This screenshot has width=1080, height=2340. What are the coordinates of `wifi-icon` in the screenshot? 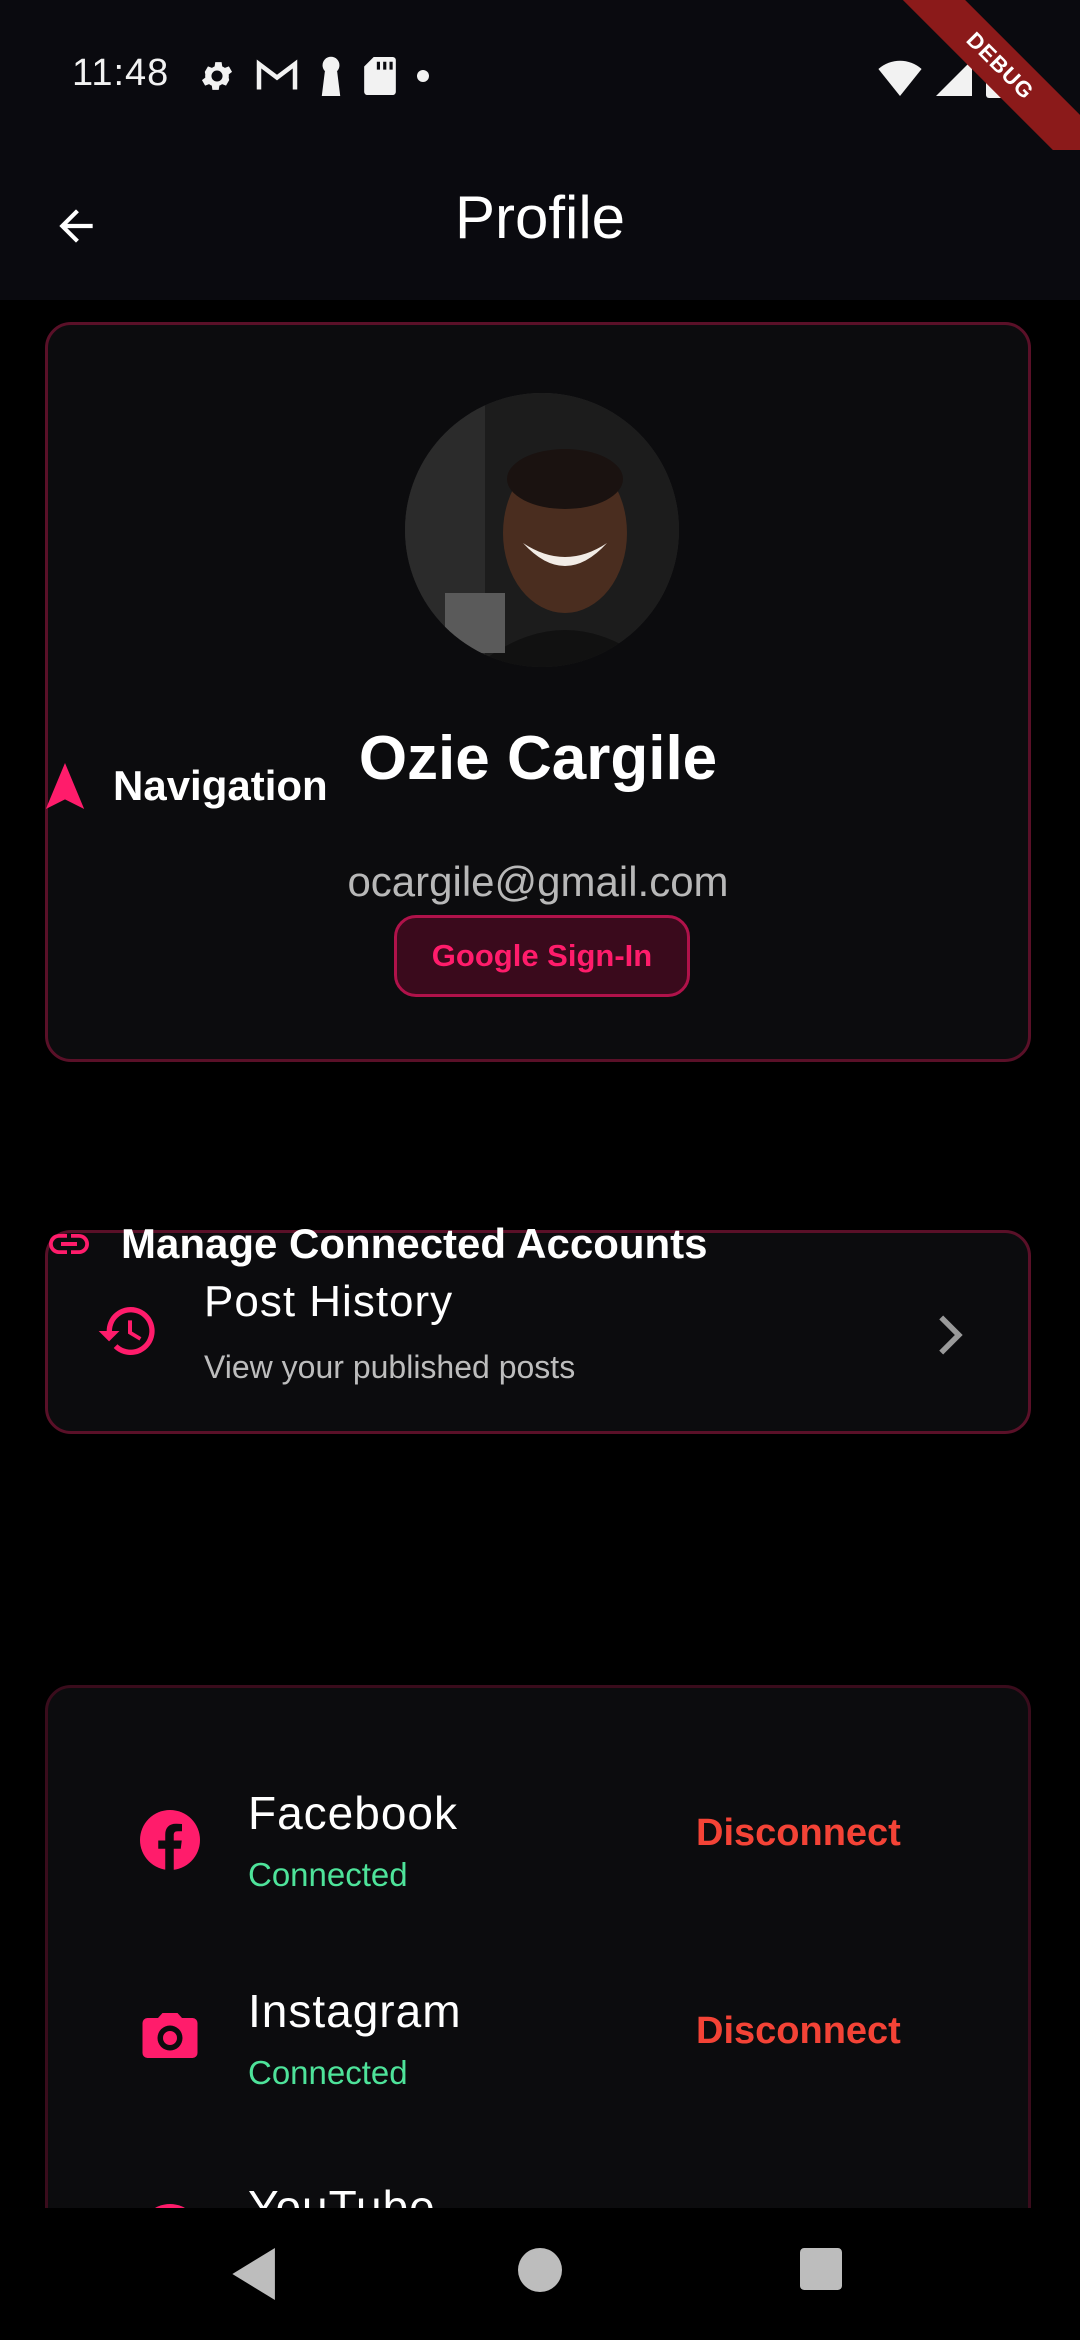 It's located at (900, 78).